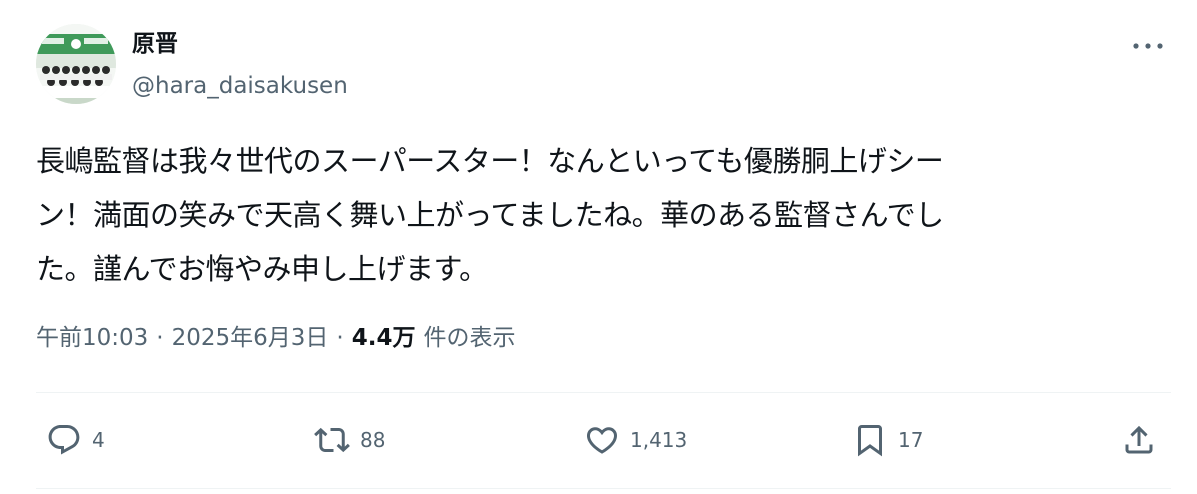  I want to click on repost-icon, so click(332, 440).